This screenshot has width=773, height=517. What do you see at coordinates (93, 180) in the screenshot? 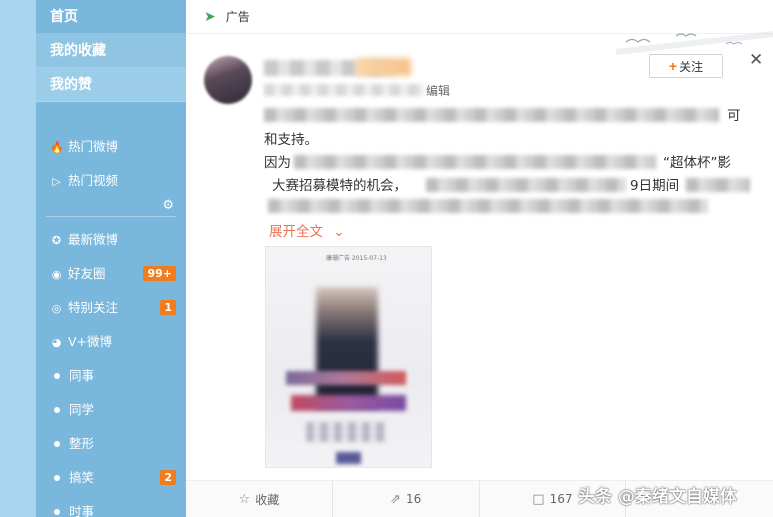
I see `sidebar-item-label: 热门视频` at bounding box center [93, 180].